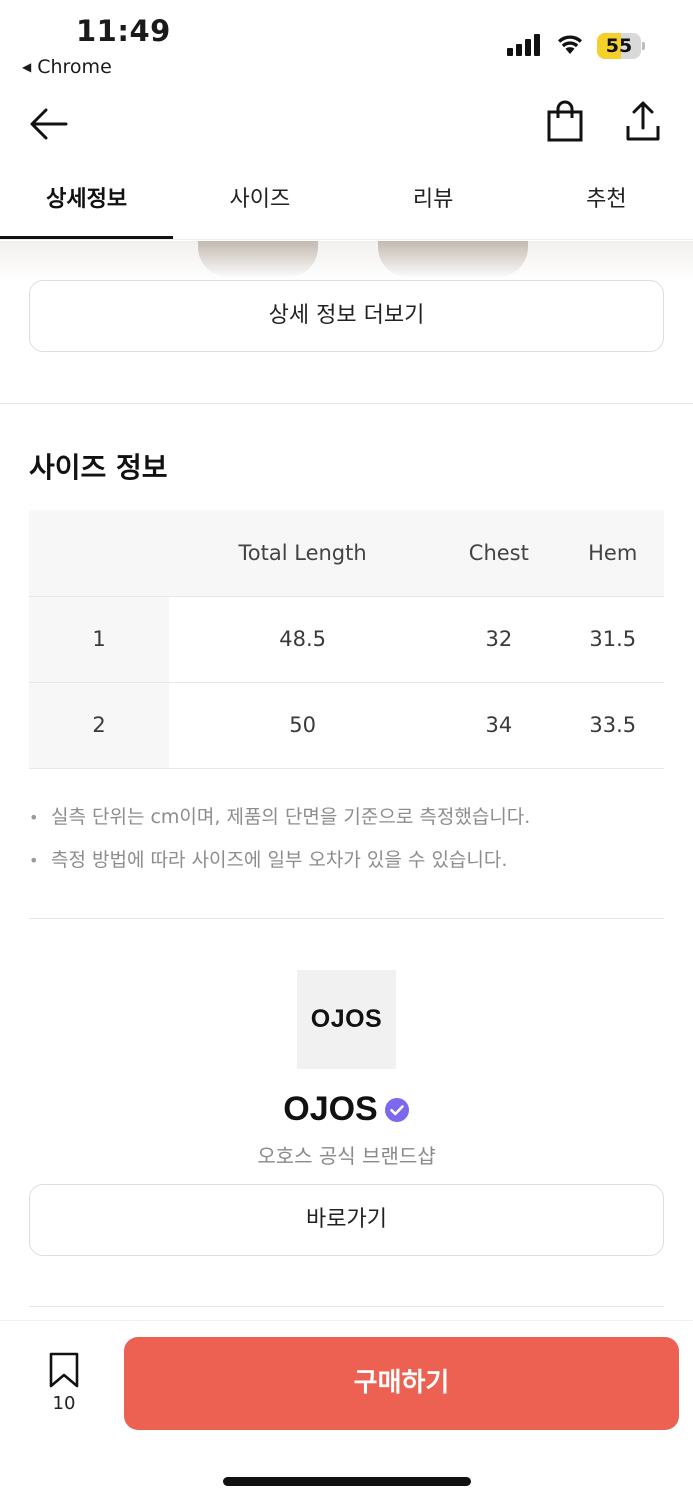 This screenshot has height=1500, width=693. Describe the element at coordinates (123, 31) in the screenshot. I see `status-time: 11:49` at that location.